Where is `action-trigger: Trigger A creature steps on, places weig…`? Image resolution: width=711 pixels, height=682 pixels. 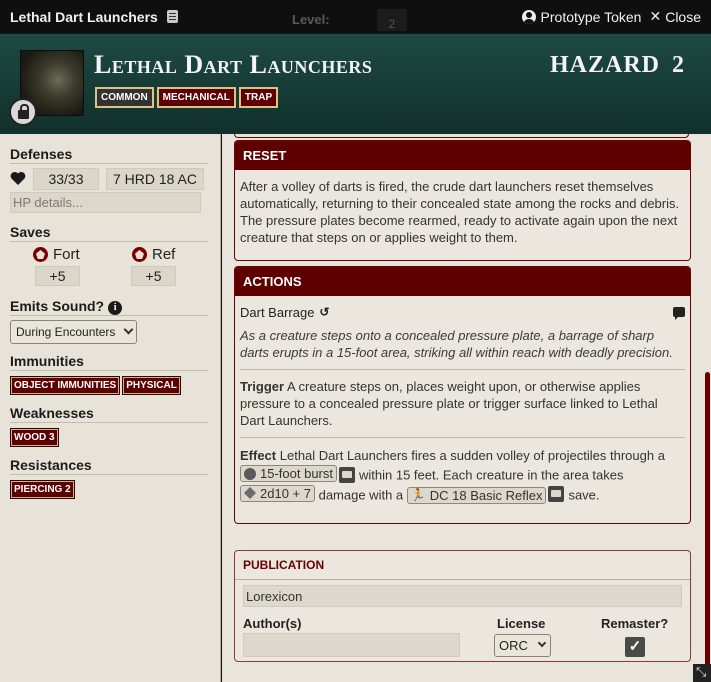
action-trigger: Trigger A creature steps on, places weig… is located at coordinates (462, 403).